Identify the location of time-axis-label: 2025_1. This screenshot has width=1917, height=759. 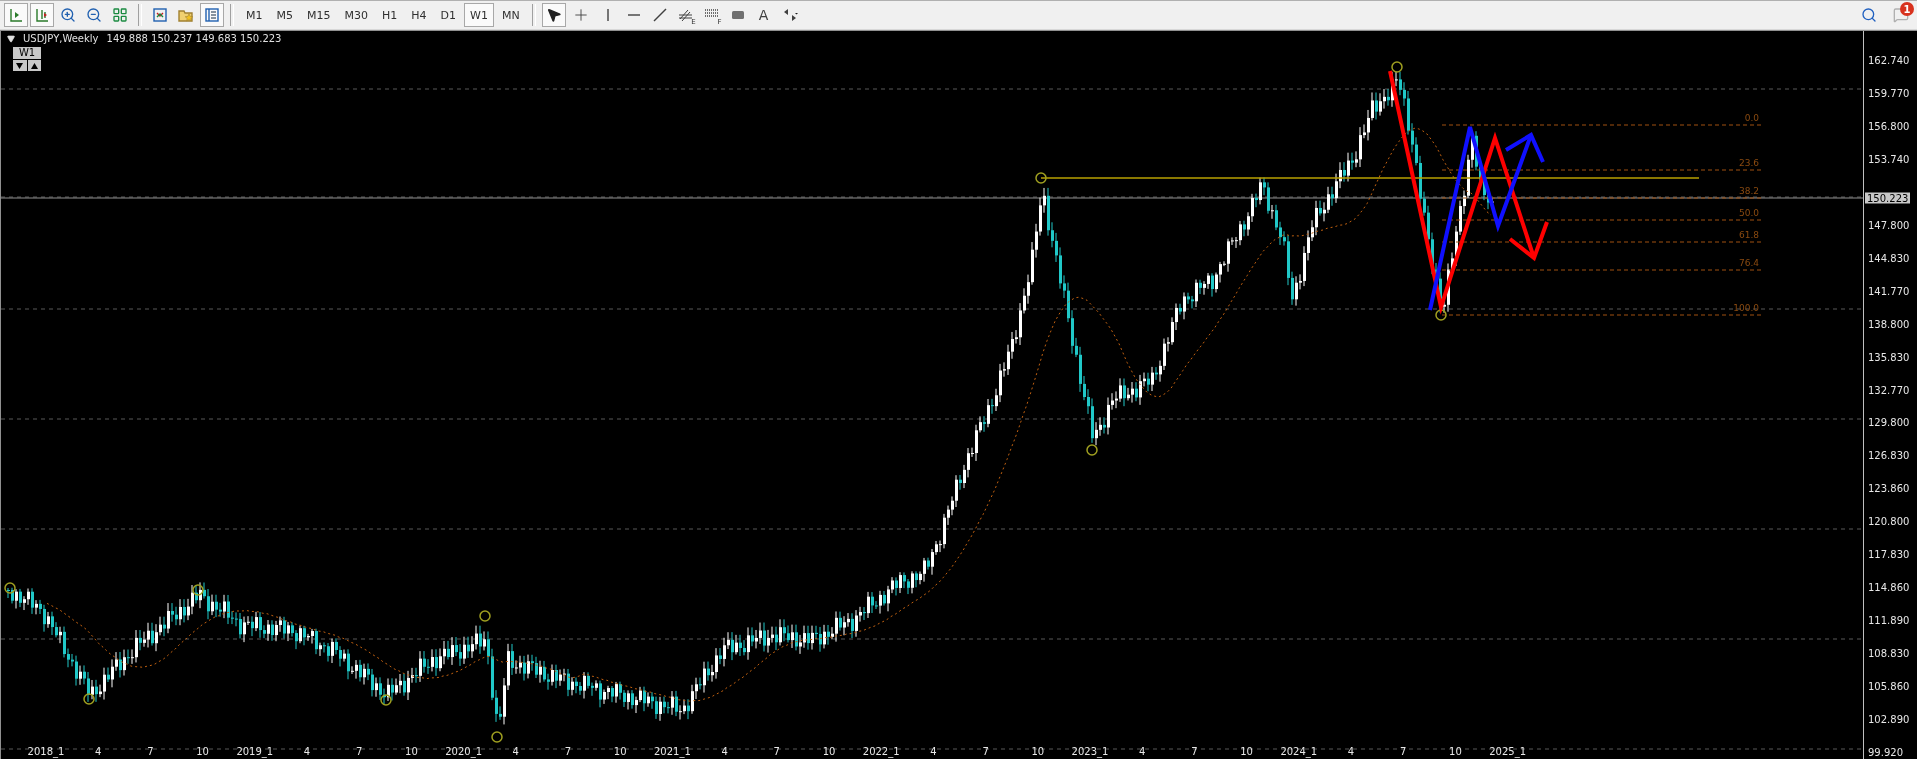
(1507, 751).